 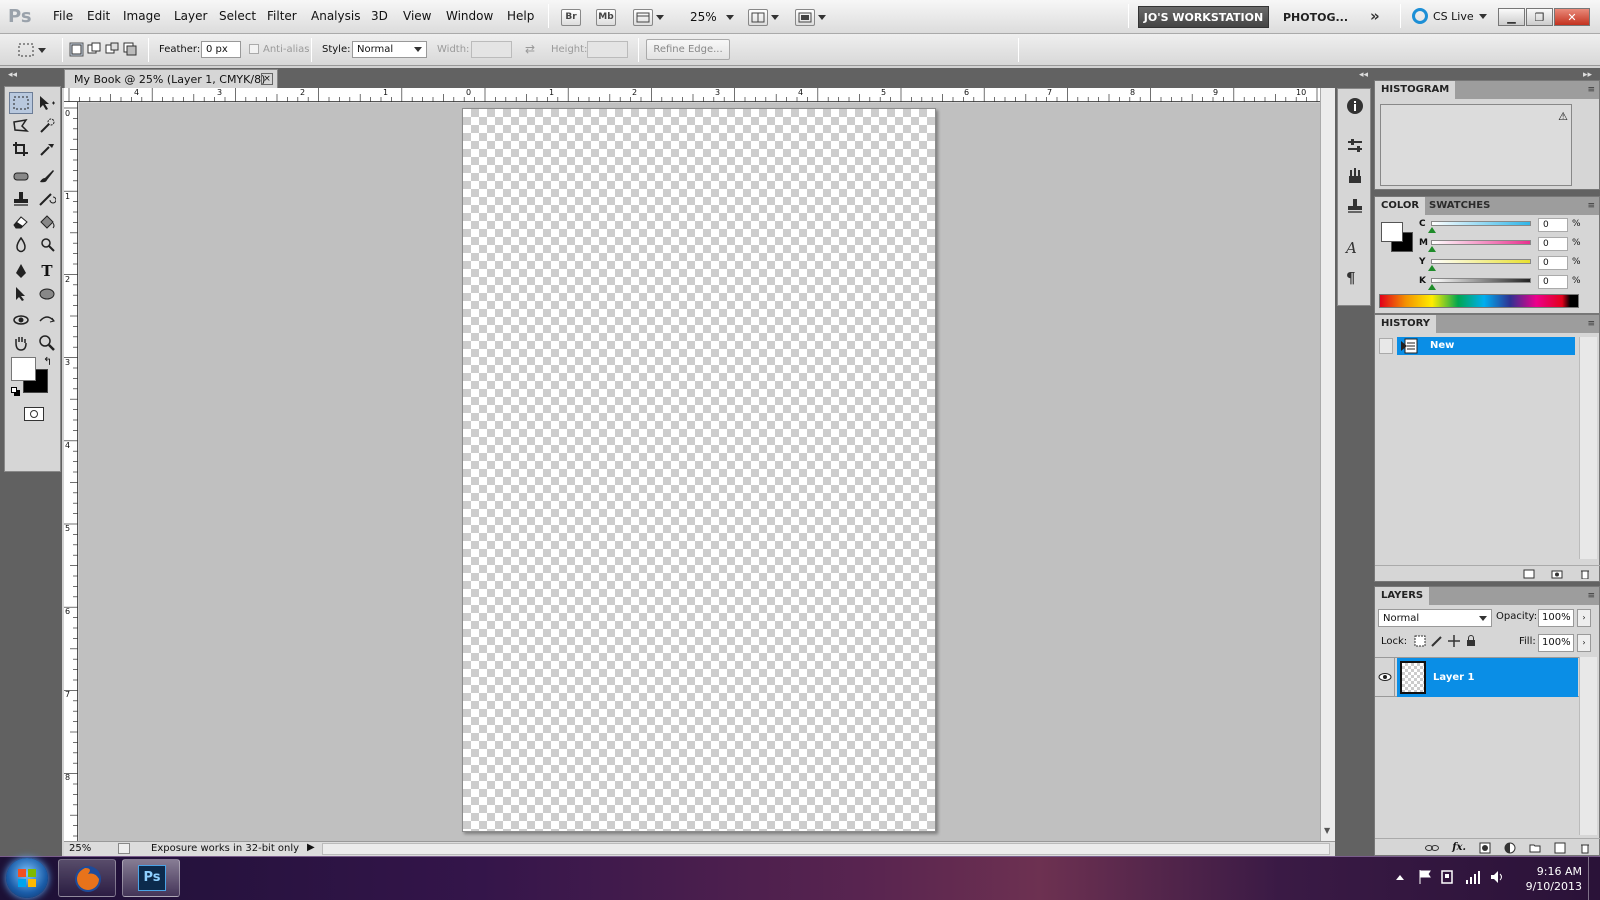 I want to click on horizontal-ruler: 4 3 2 1 0 1 2 3 4 5 6 7 8 9 10, so click(x=692, y=95).